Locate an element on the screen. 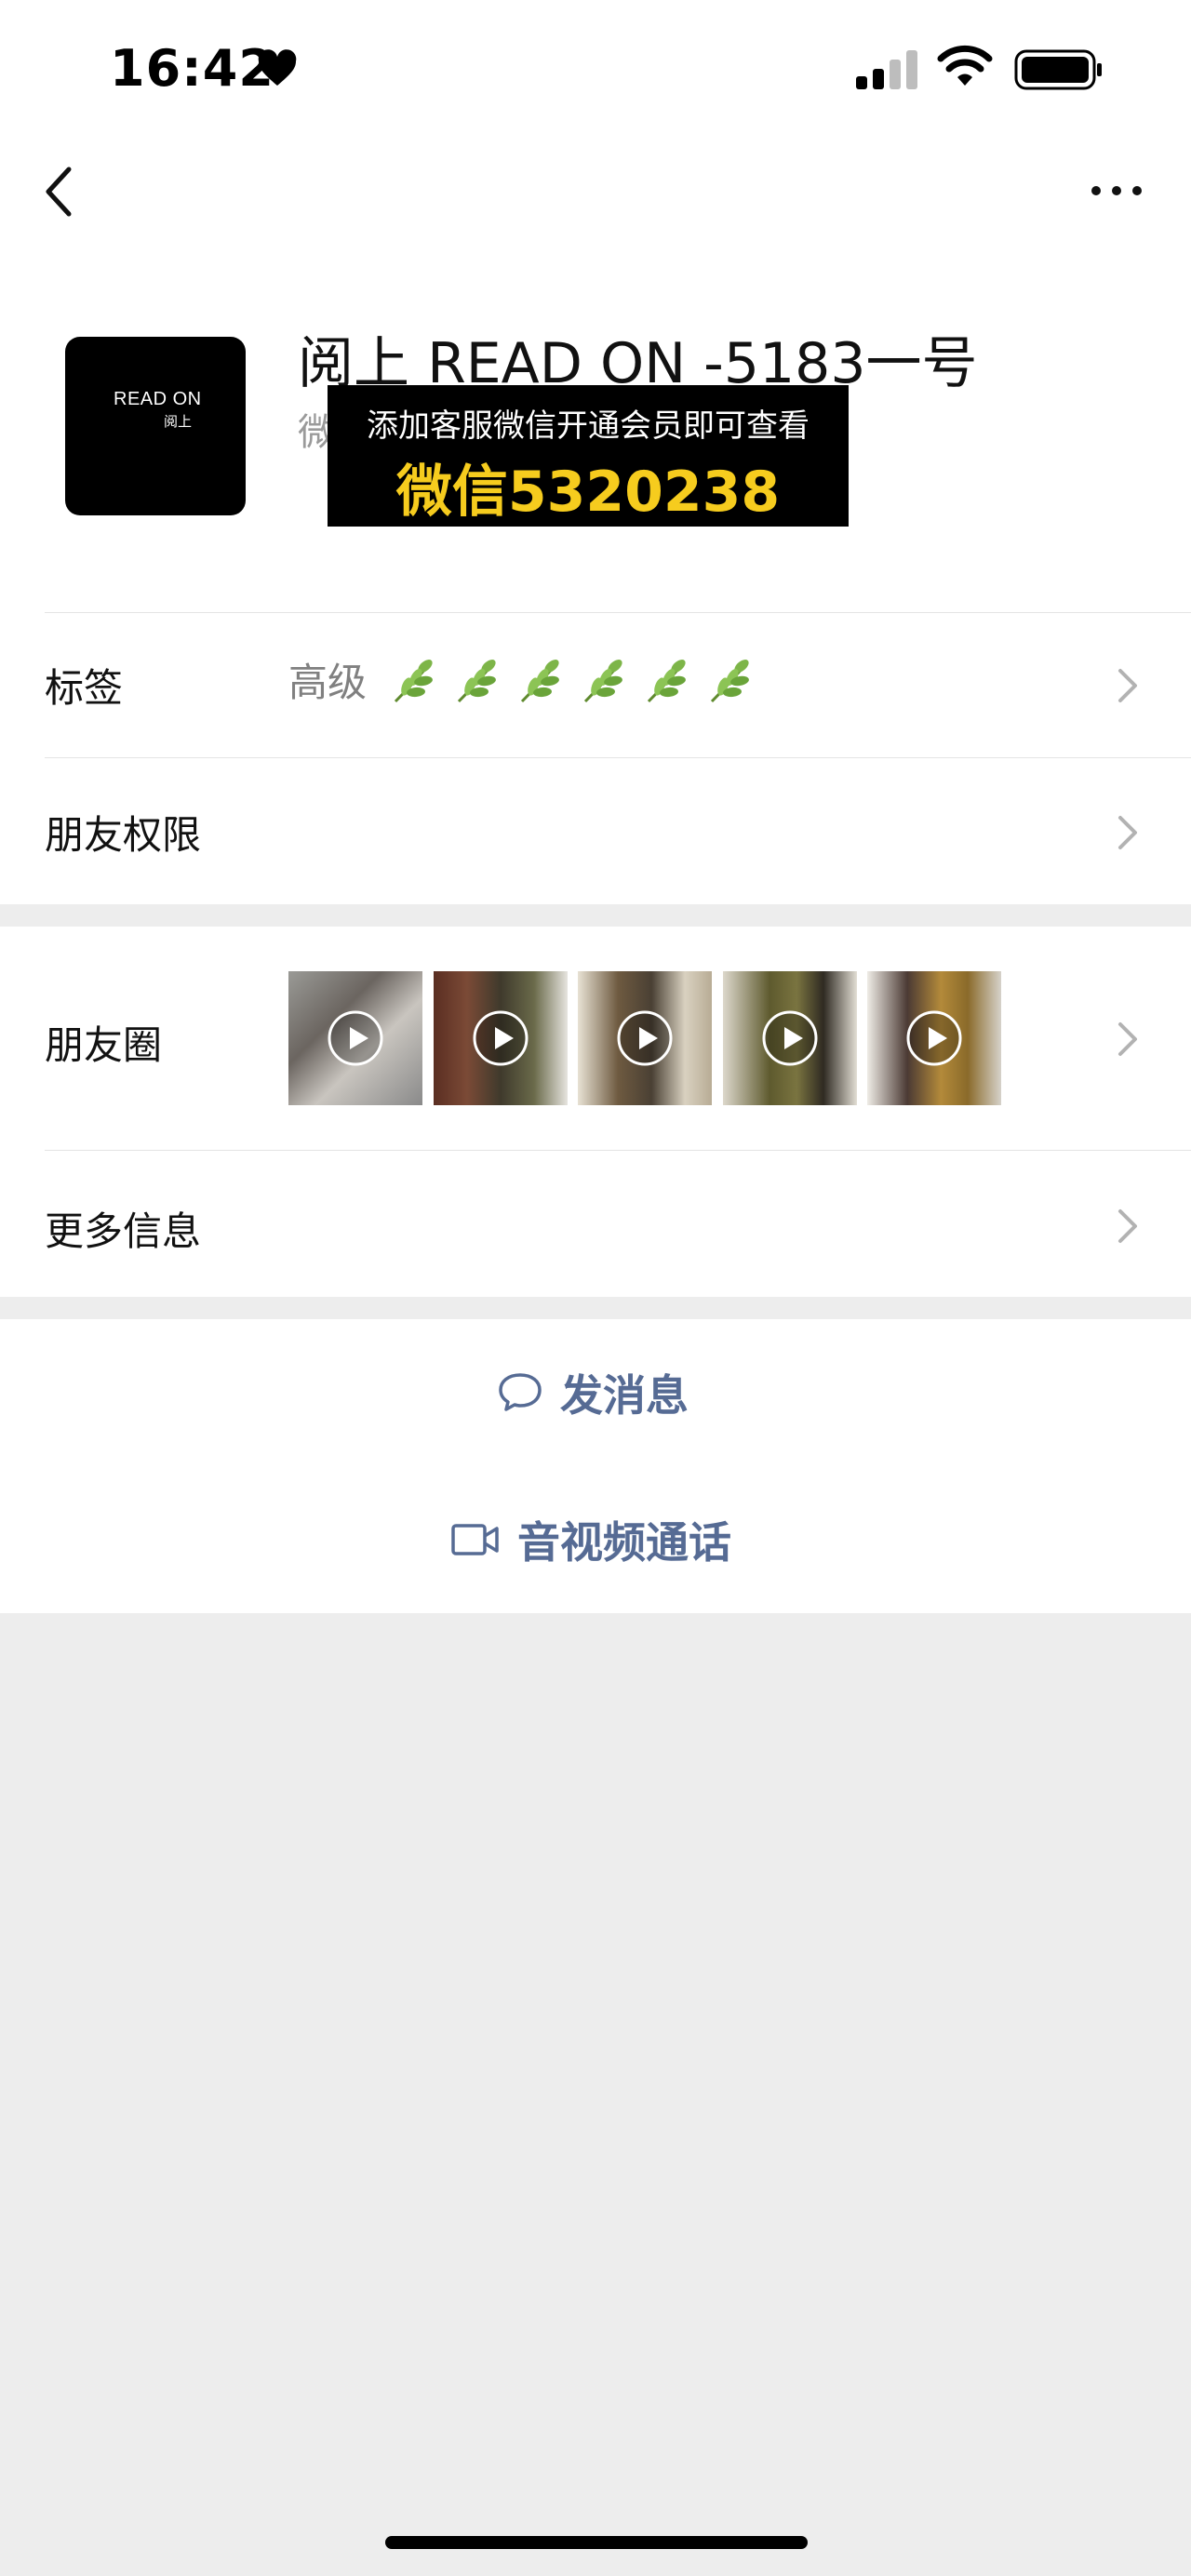 The height and width of the screenshot is (2576, 1191). battery-icon is located at coordinates (1058, 69).